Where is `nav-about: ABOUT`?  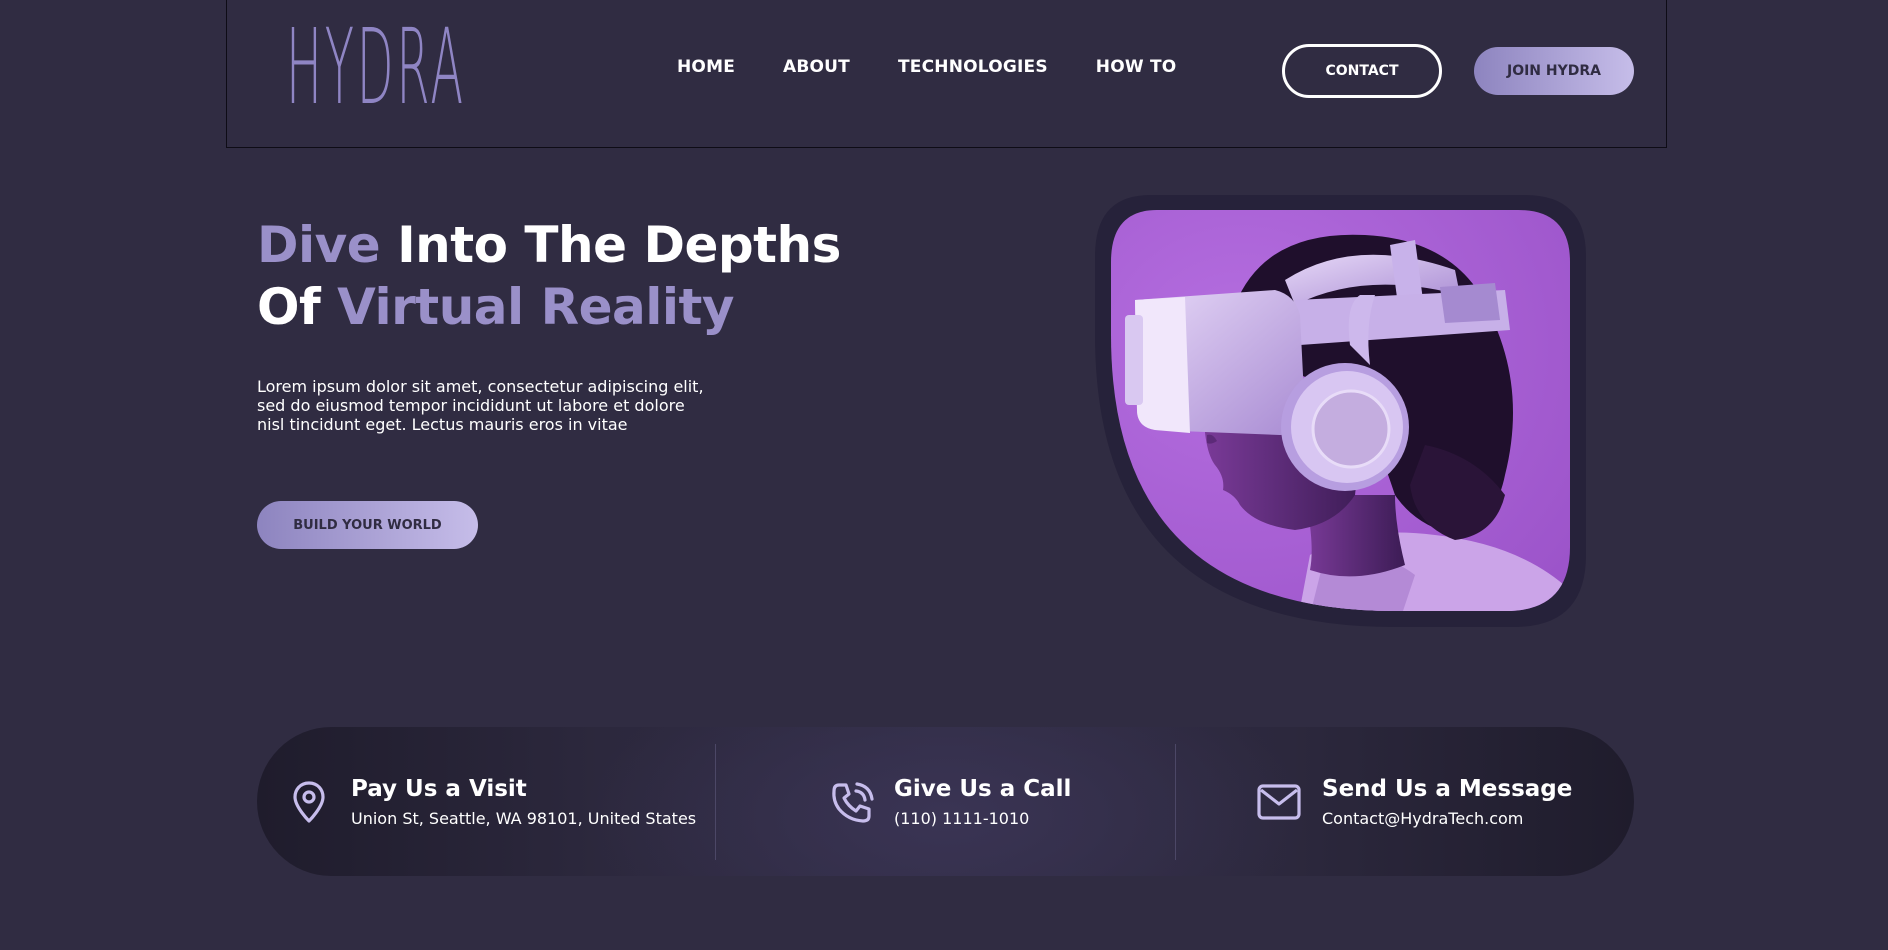 nav-about: ABOUT is located at coordinates (816, 67).